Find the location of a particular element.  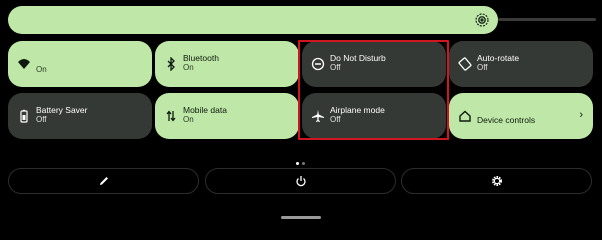

battery-saver-icon is located at coordinates (24, 116).